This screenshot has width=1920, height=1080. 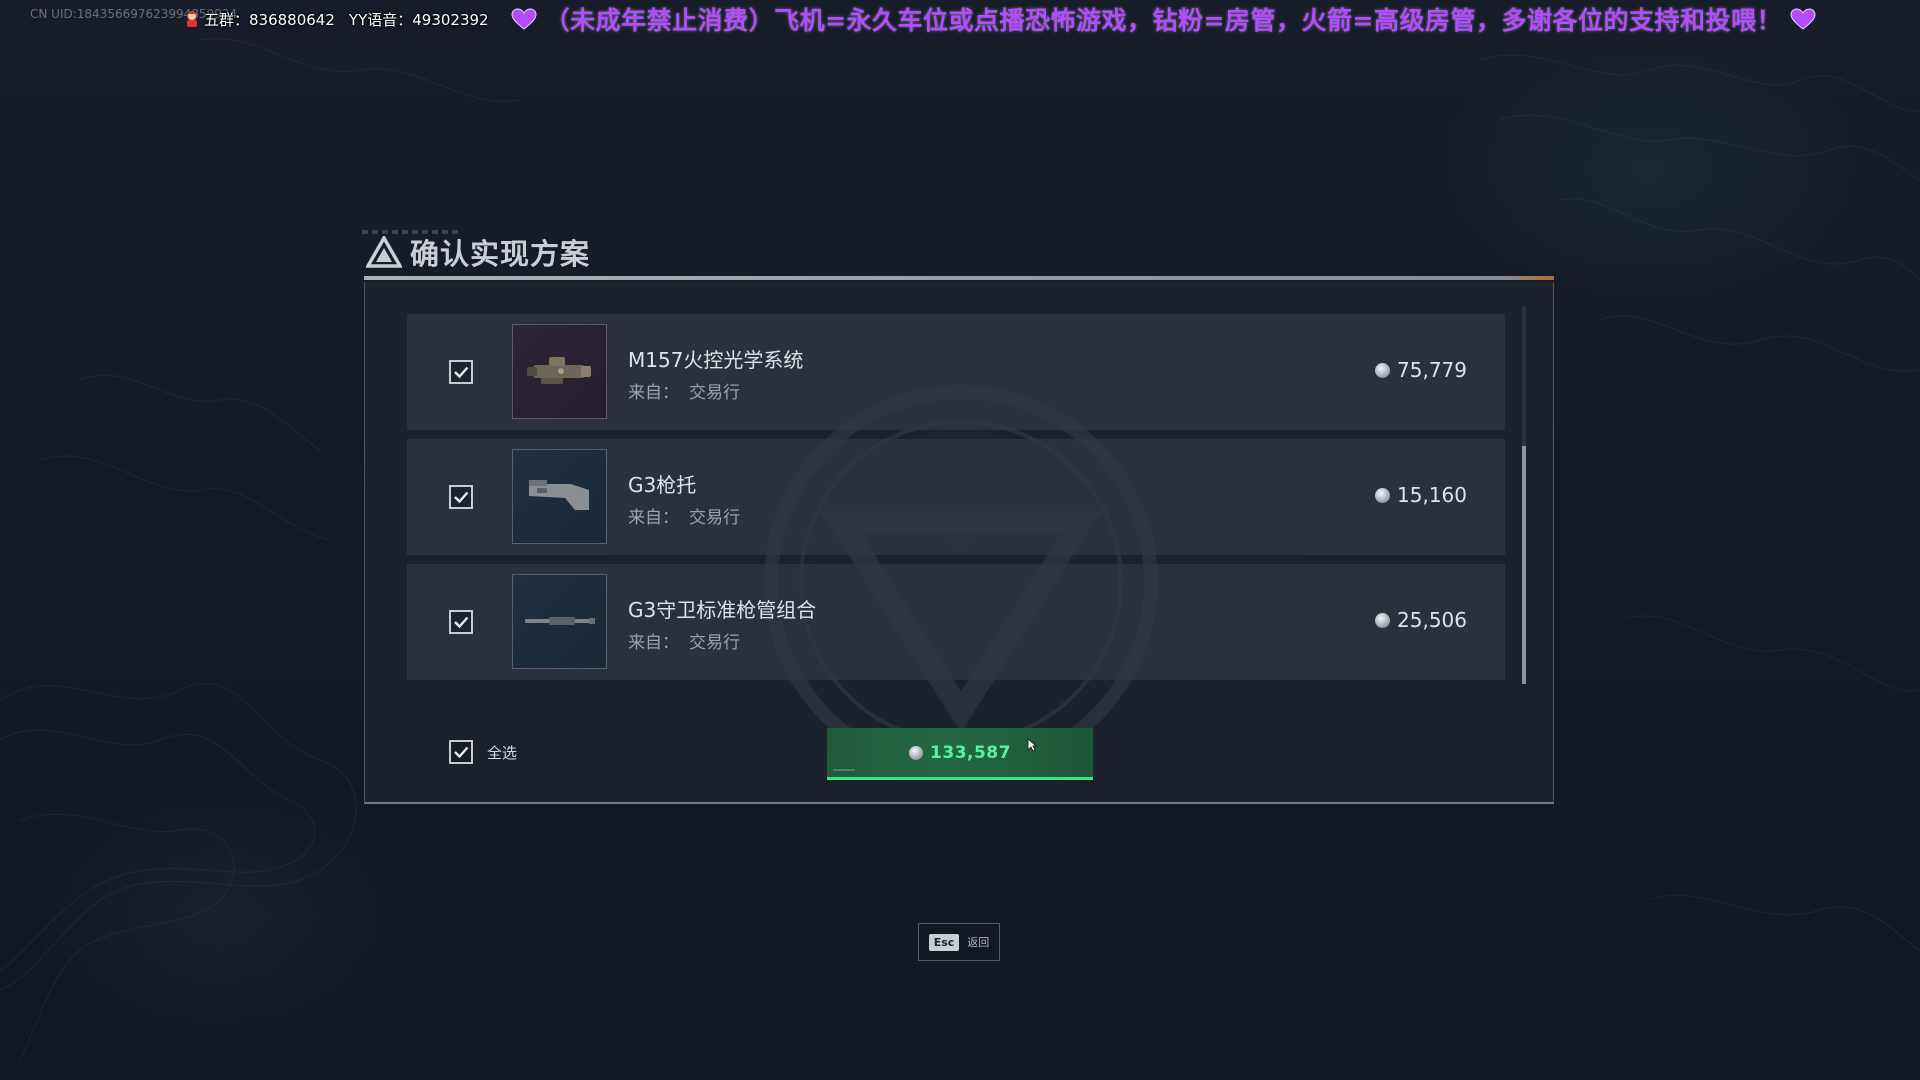 What do you see at coordinates (956, 622) in the screenshot?
I see `list-item: G3守卫标准枪管组合 来自： 交易行 25,506` at bounding box center [956, 622].